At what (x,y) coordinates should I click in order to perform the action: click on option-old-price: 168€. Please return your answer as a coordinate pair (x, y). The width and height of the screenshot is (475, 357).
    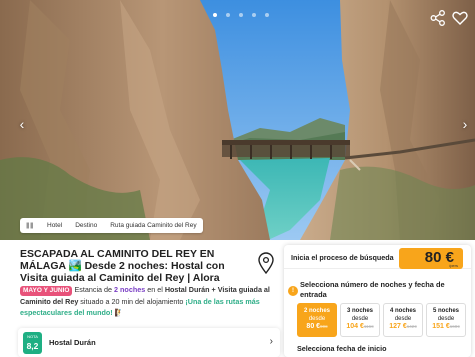
    Looking at the image, I should click on (454, 326).